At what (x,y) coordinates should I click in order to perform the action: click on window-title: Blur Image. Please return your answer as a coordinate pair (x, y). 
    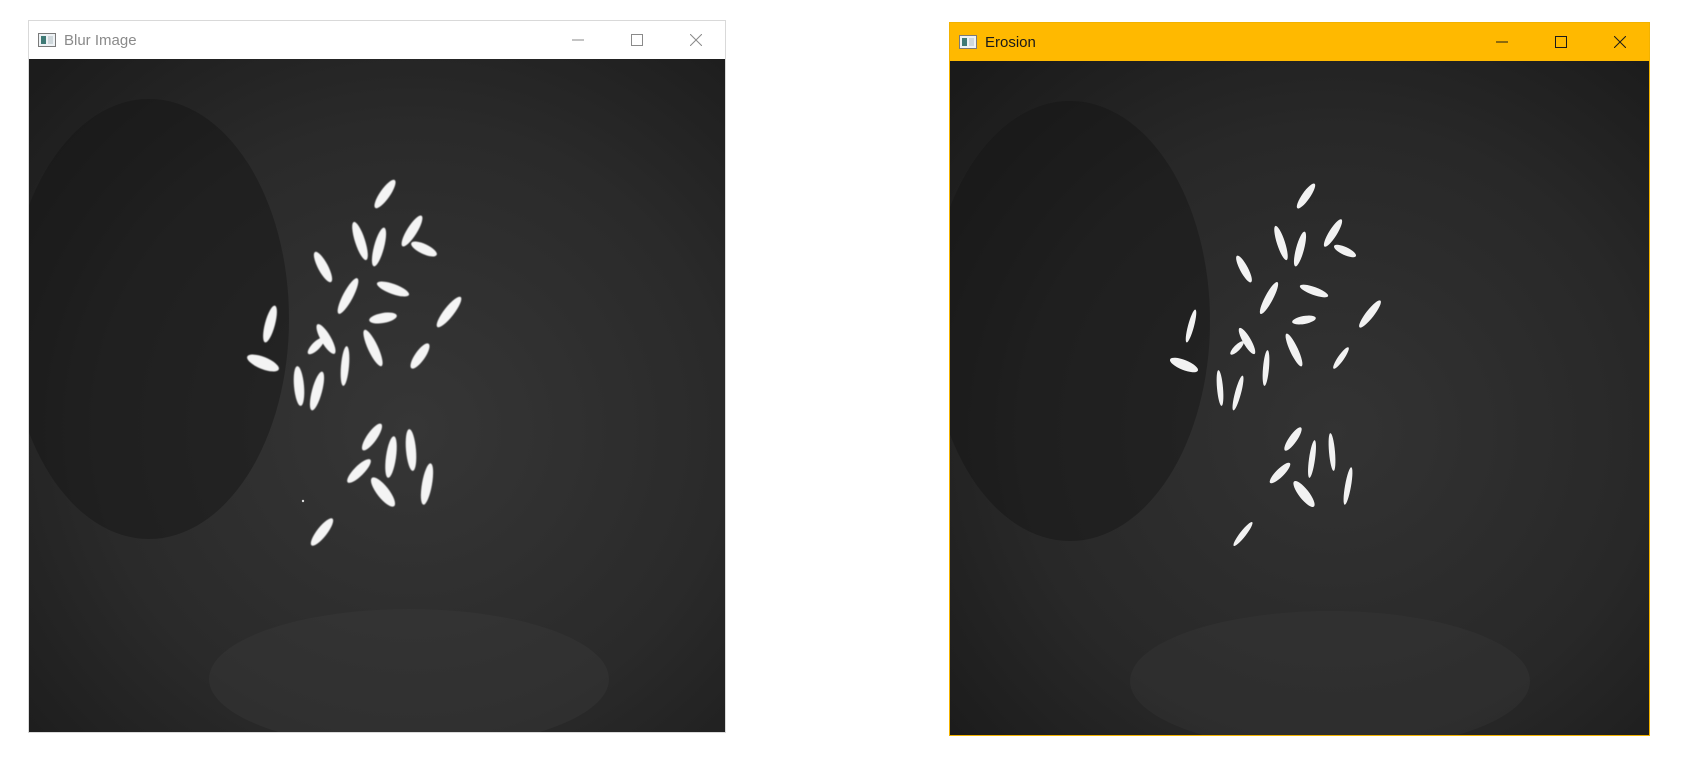
    Looking at the image, I should click on (100, 40).